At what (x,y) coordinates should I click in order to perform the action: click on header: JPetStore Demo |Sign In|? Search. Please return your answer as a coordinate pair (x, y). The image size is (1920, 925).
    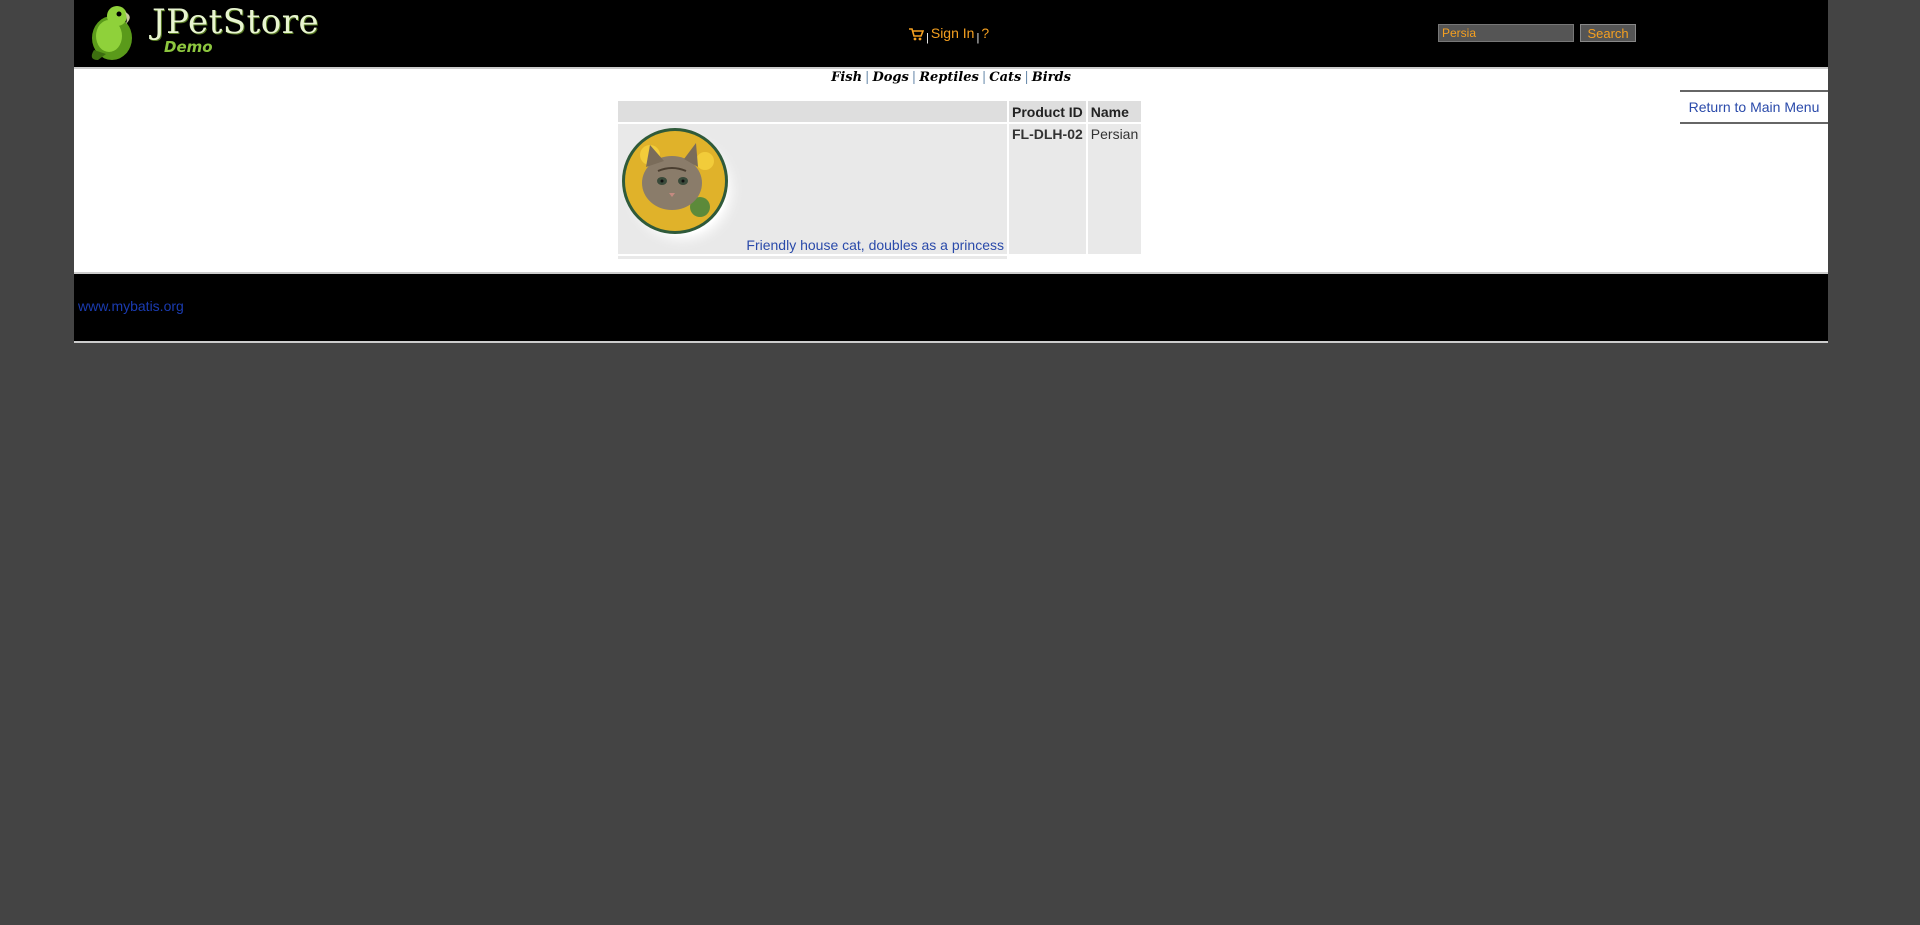
    Looking at the image, I should click on (951, 34).